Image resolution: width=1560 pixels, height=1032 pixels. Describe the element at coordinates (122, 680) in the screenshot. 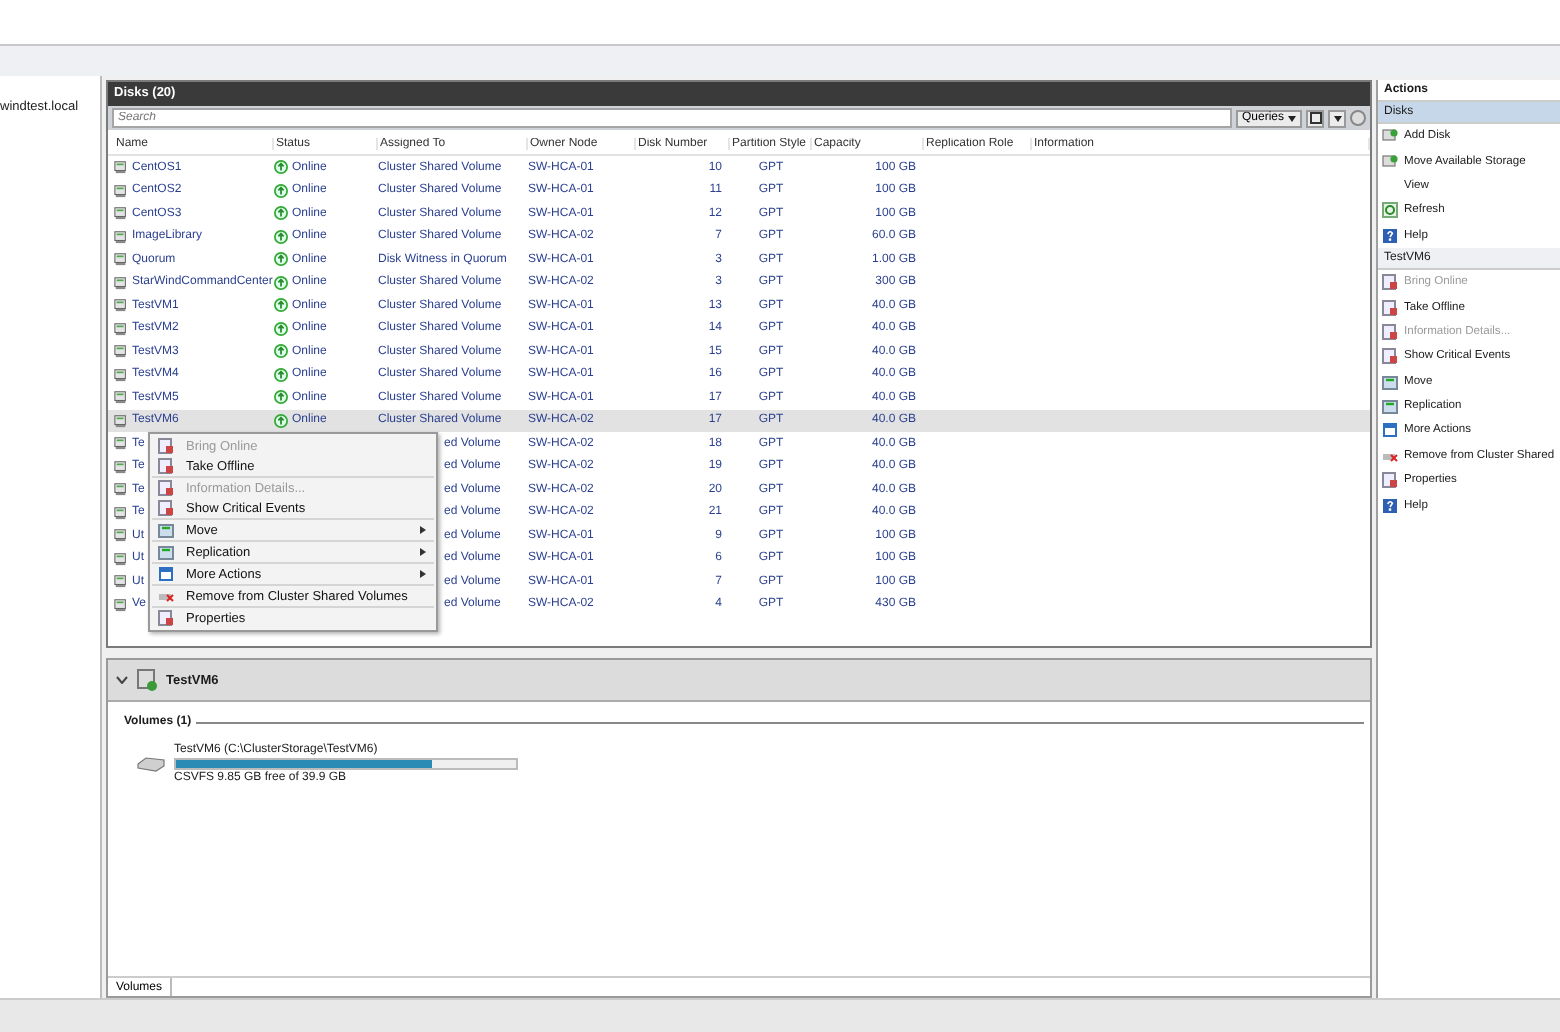

I see `collapse-caret-icon` at that location.